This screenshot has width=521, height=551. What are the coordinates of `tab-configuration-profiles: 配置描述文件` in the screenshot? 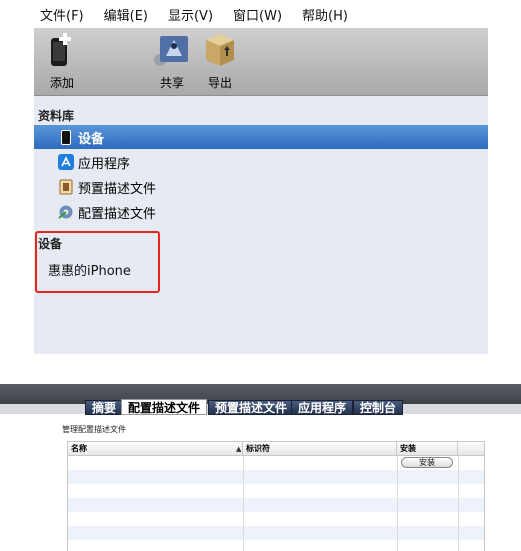 It's located at (164, 407).